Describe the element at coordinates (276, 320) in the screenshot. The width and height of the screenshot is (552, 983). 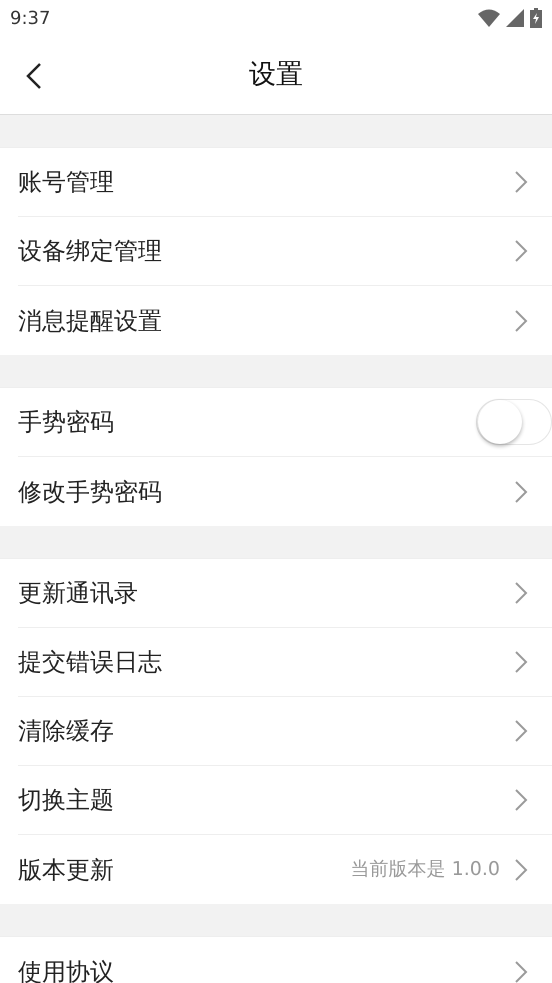
I see `settings-row: 消息提醒设置` at that location.